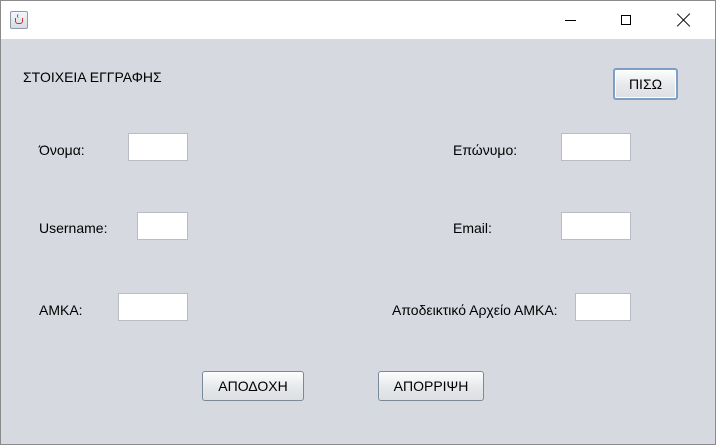 Image resolution: width=716 pixels, height=445 pixels. I want to click on maximize-button, so click(626, 20).